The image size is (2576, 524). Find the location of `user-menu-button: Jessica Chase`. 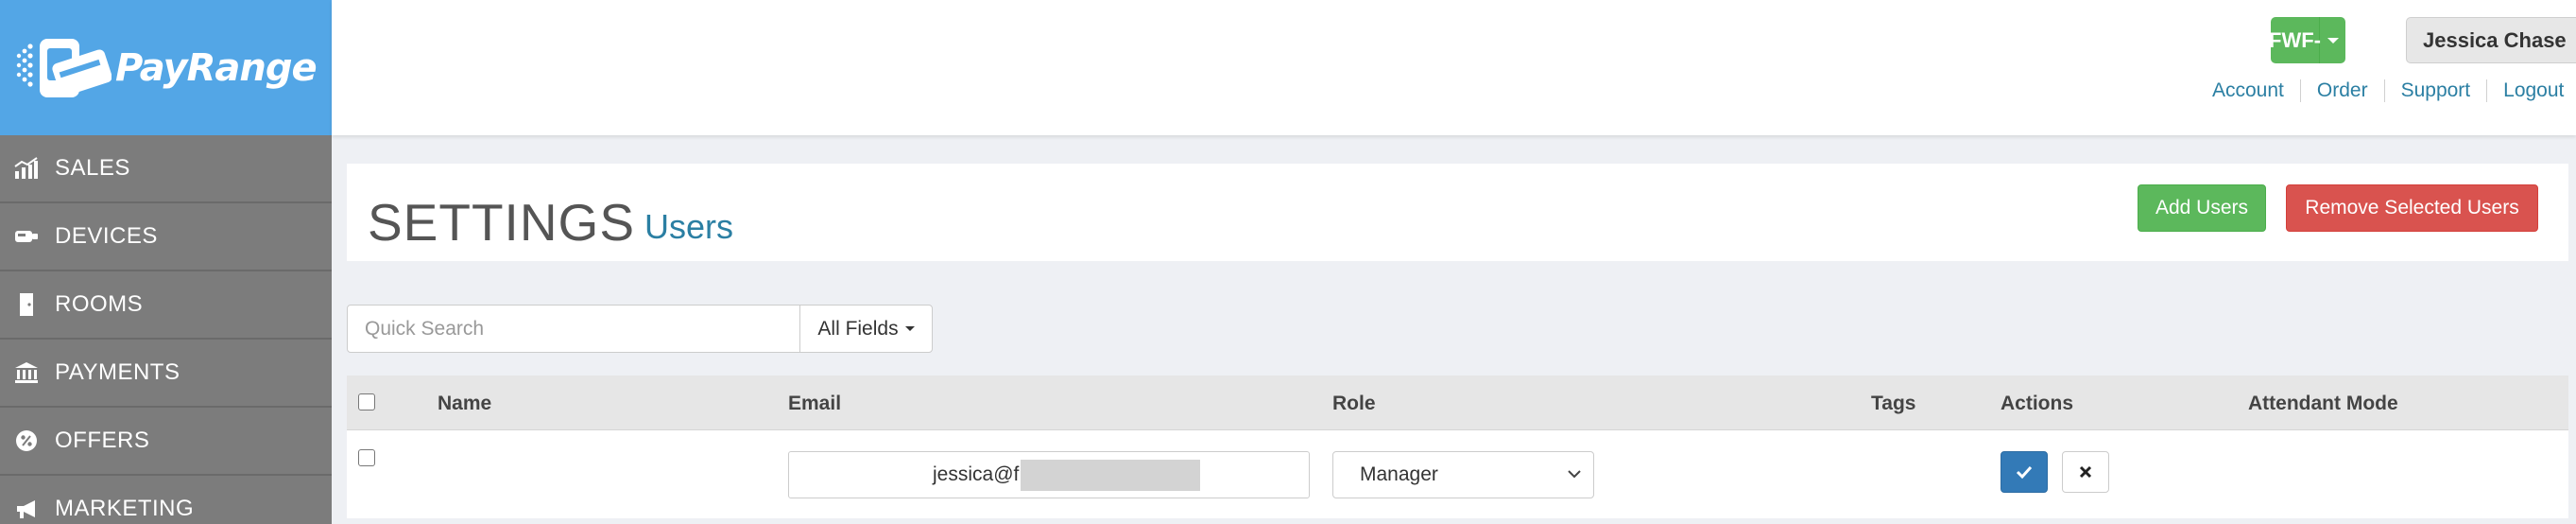

user-menu-button: Jessica Chase is located at coordinates (2491, 40).